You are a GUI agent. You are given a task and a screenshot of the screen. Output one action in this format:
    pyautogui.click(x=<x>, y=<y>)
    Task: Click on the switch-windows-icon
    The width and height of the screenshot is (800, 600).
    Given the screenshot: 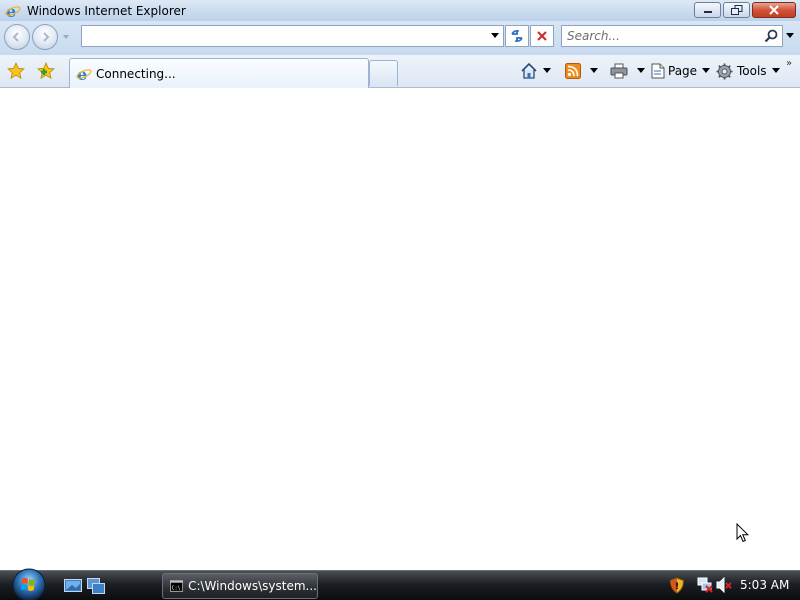 What is the action you would take?
    pyautogui.click(x=96, y=586)
    